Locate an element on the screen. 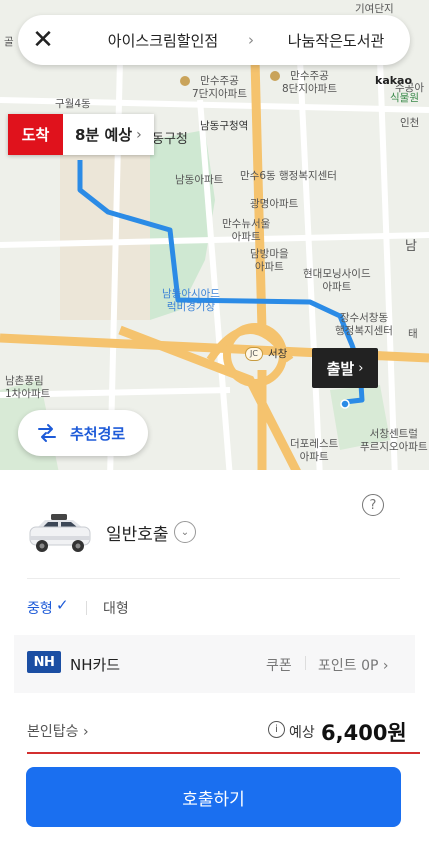 The image size is (429, 850). arrival-eta: 8분 예상 › is located at coordinates (108, 134).